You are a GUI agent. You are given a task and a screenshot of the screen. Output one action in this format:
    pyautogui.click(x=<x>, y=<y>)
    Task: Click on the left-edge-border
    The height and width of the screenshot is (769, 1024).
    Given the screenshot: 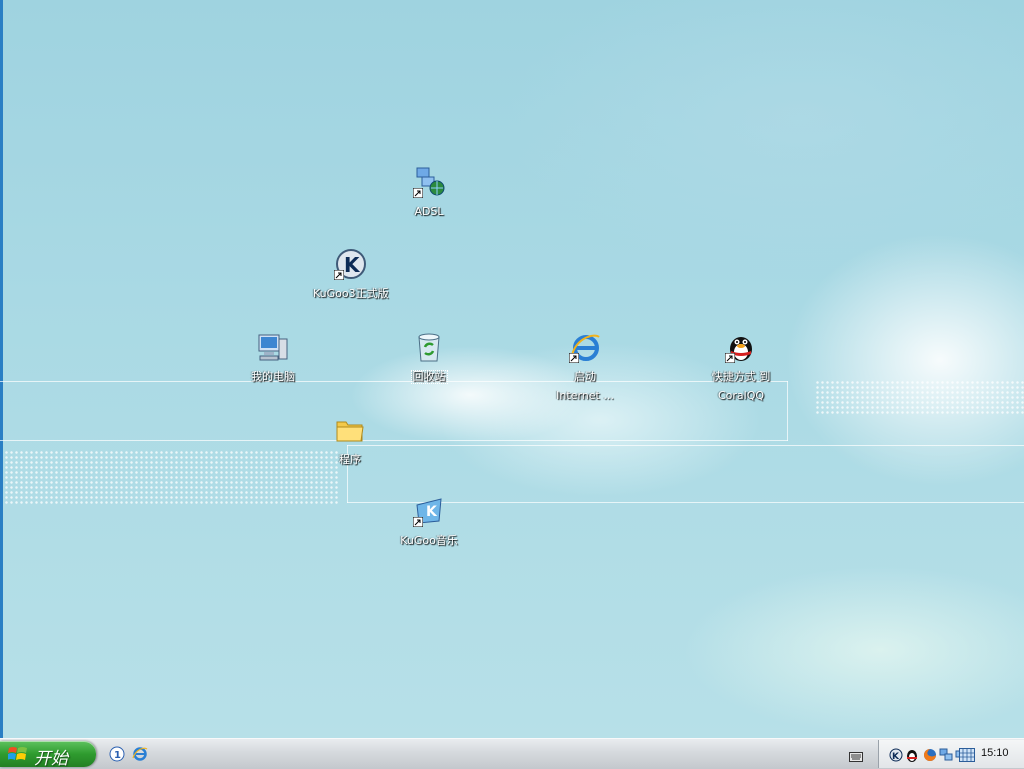 What is the action you would take?
    pyautogui.click(x=1, y=369)
    